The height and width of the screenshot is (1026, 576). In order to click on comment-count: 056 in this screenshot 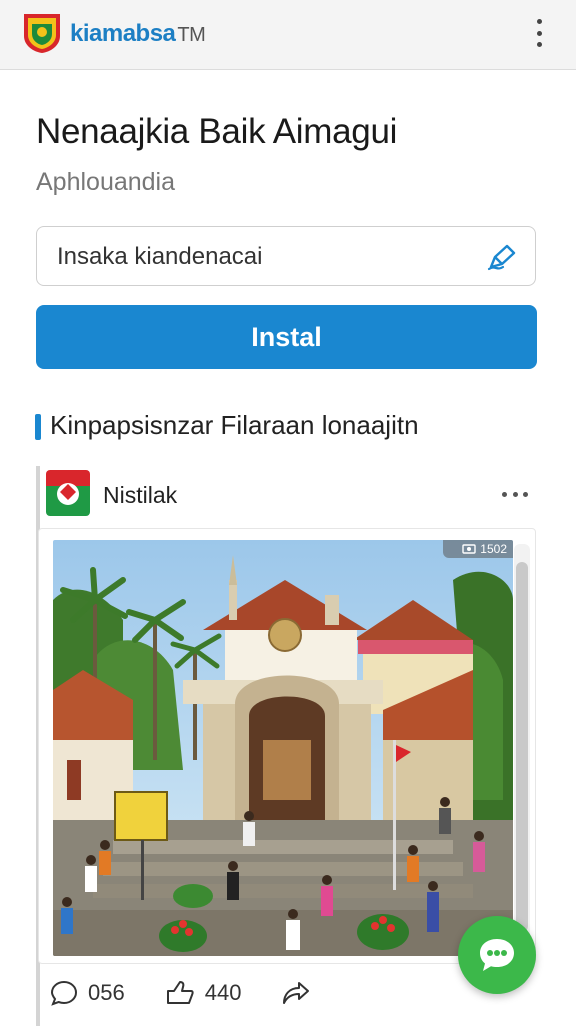, I will do `click(106, 992)`.